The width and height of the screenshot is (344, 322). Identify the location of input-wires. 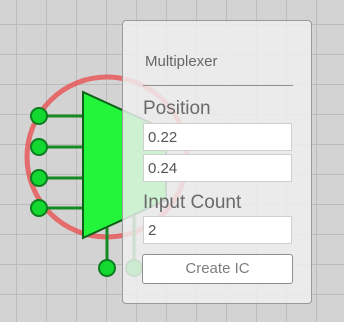
(61, 162).